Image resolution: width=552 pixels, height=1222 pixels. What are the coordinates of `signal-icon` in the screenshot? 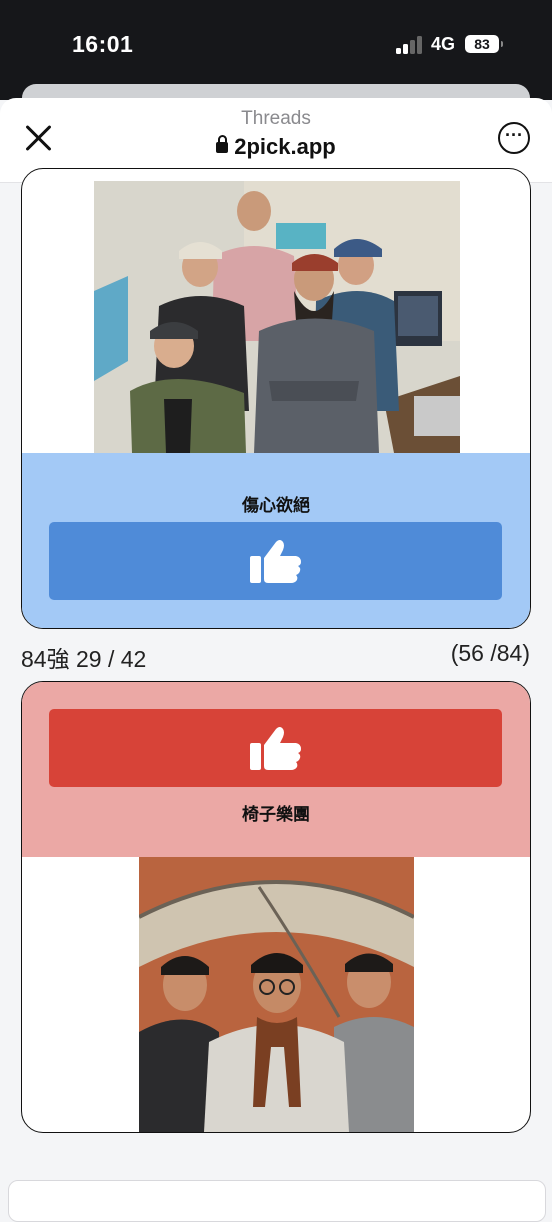 It's located at (410, 44).